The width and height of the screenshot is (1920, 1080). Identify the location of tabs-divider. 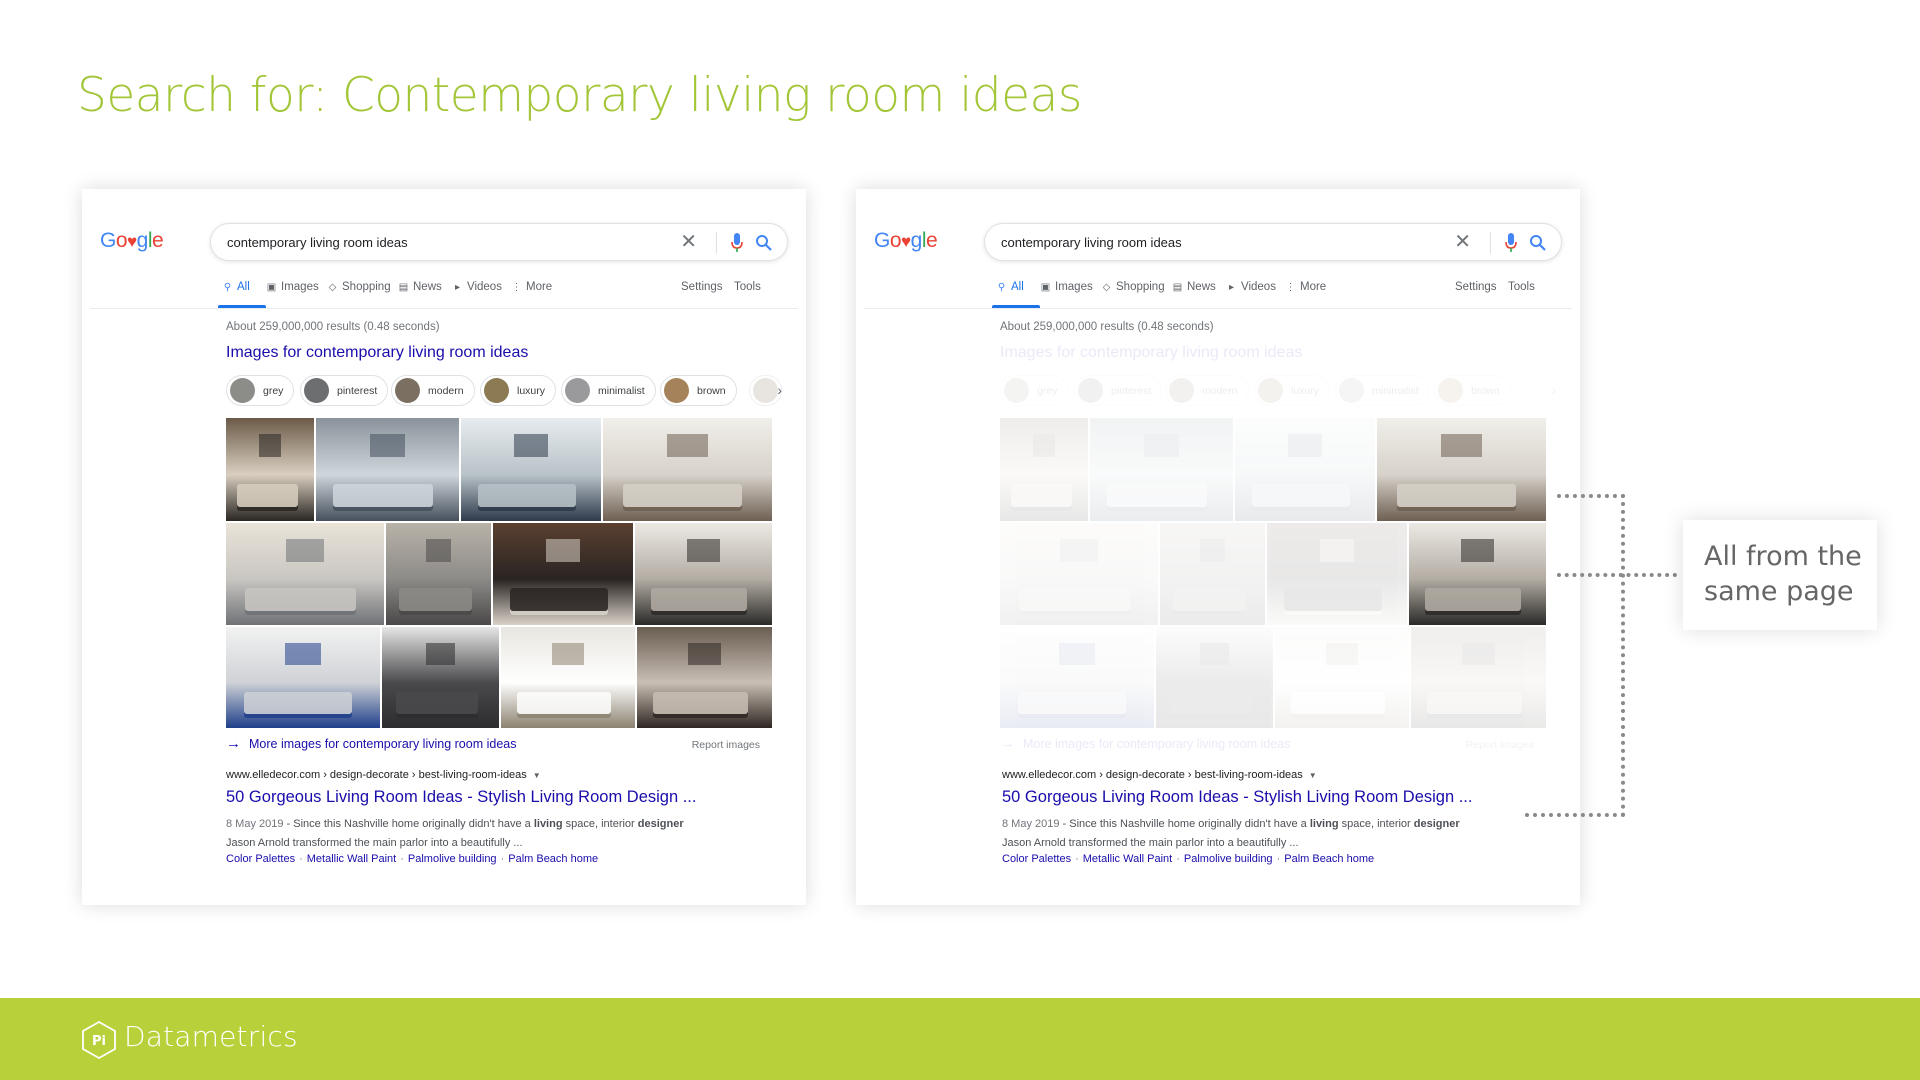
(1218, 308).